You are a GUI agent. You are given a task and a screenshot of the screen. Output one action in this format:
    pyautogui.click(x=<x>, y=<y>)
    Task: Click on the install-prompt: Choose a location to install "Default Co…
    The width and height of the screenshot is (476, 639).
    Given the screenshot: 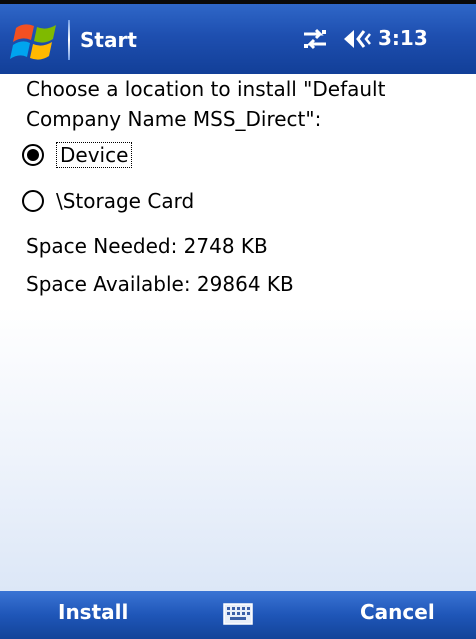 What is the action you would take?
    pyautogui.click(x=206, y=104)
    